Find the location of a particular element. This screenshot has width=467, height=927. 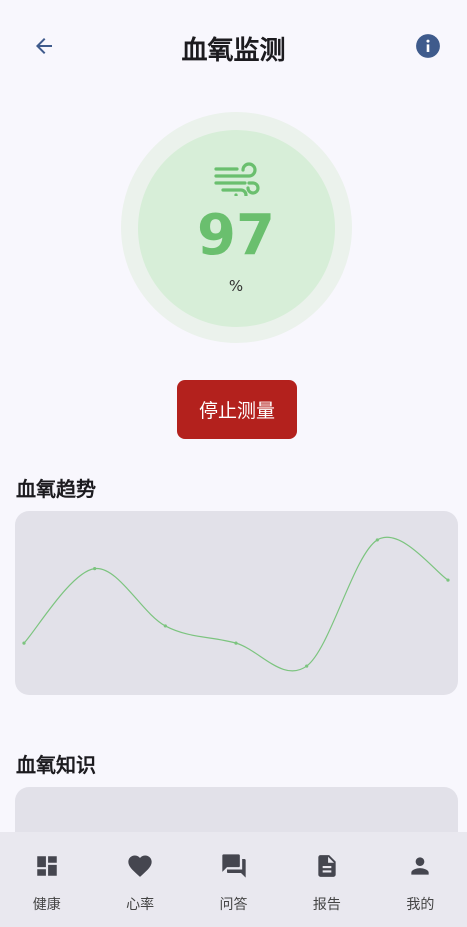

page-title: 血氧监测 is located at coordinates (233, 51).